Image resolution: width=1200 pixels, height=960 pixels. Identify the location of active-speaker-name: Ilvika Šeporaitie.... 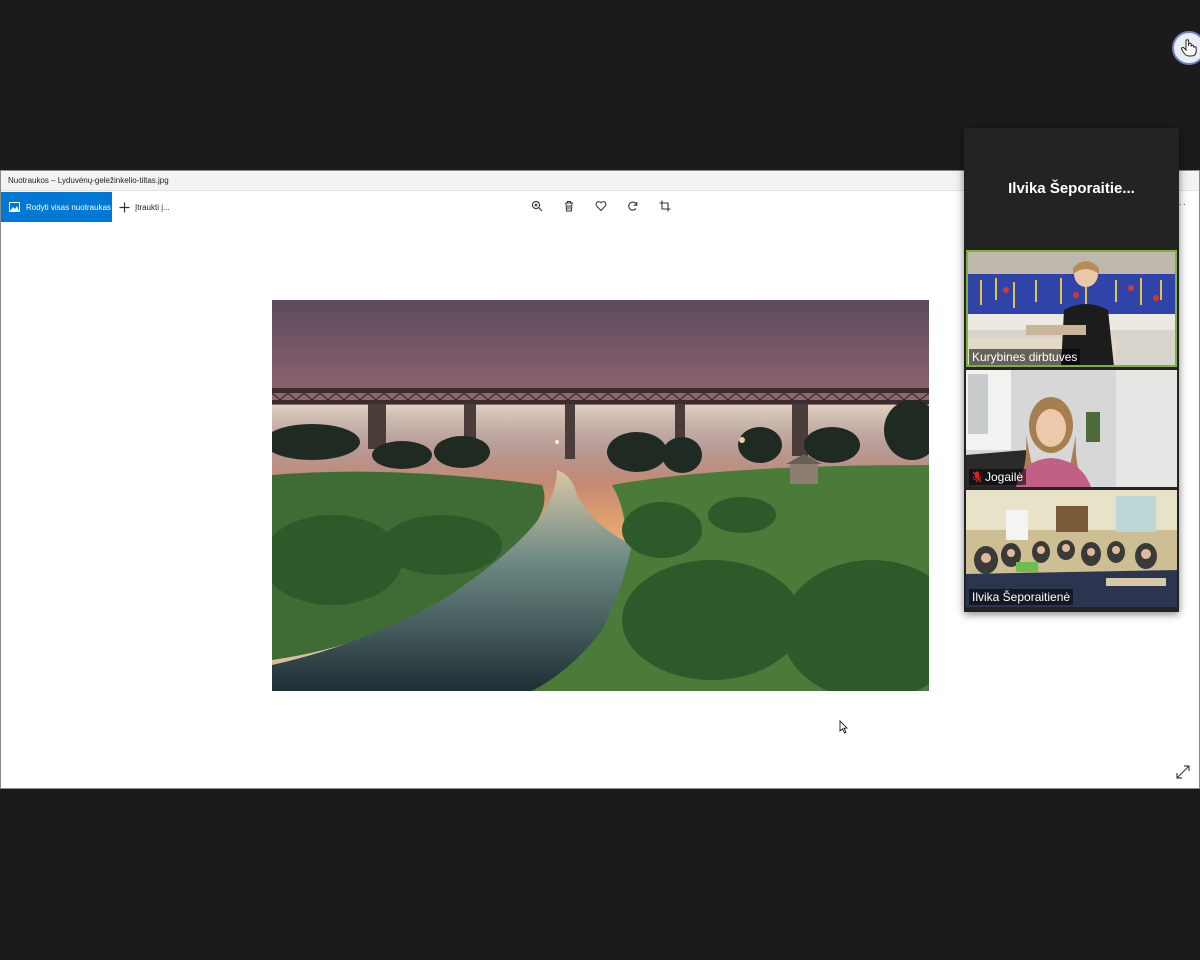
(1071, 188).